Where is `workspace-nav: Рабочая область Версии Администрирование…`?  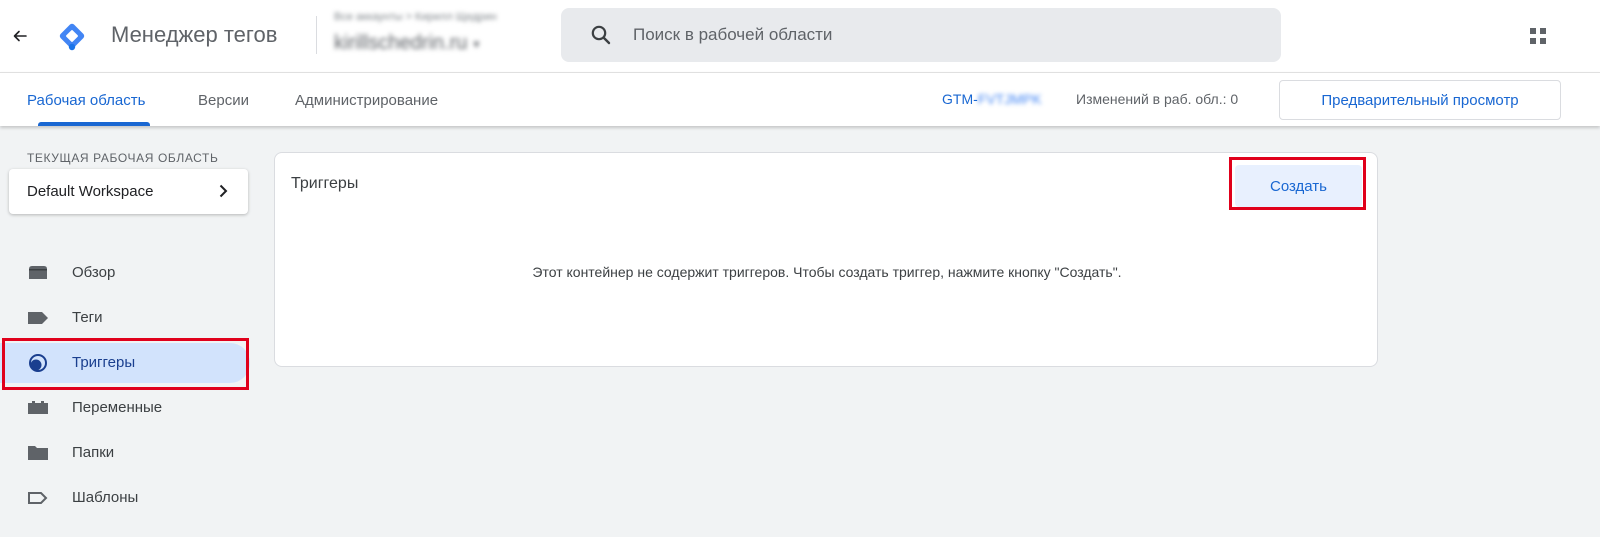
workspace-nav: Рабочая область Версии Администрирование… is located at coordinates (800, 99).